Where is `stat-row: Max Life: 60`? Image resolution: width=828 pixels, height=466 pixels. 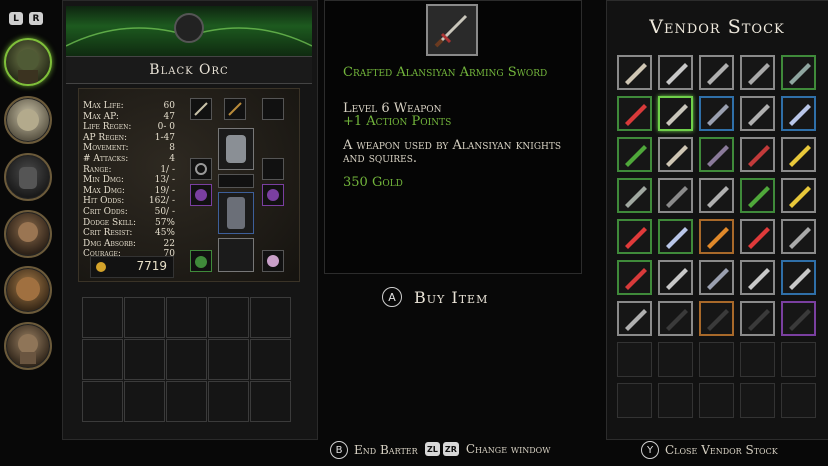 stat-row: Max Life: 60 is located at coordinates (129, 106).